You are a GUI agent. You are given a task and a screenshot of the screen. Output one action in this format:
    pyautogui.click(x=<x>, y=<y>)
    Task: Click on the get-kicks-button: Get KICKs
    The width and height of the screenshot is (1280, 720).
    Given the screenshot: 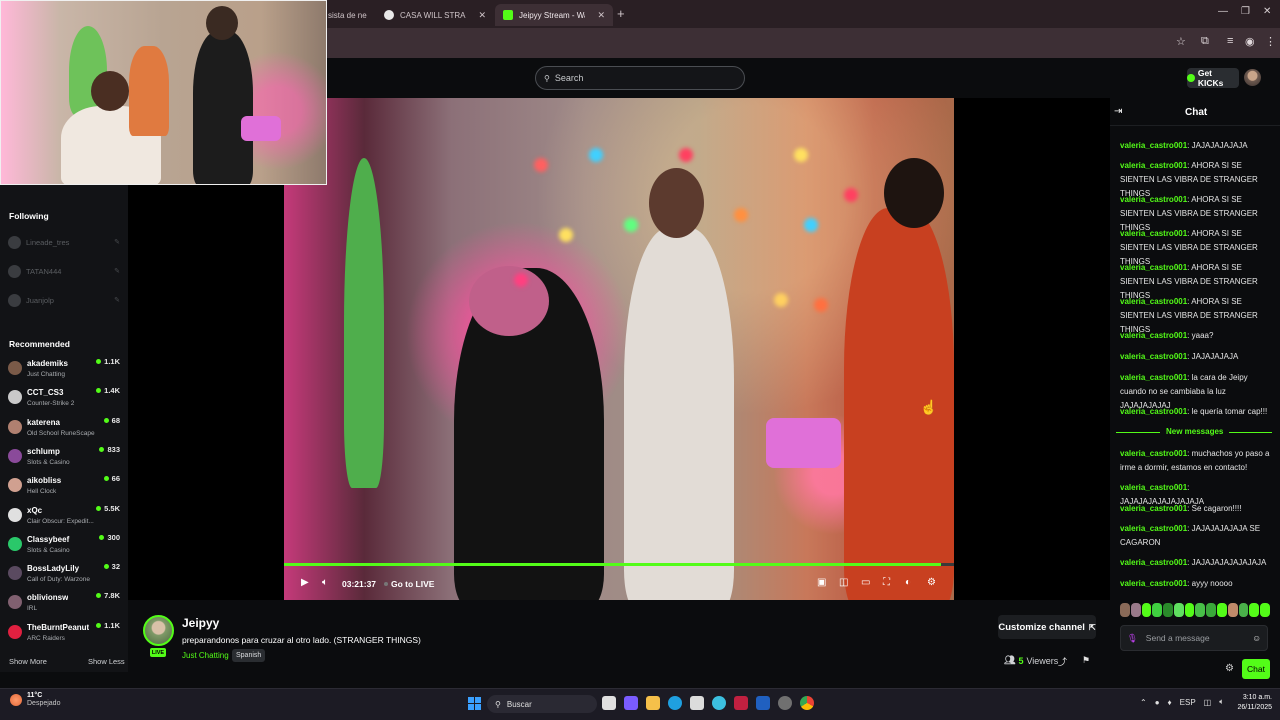 What is the action you would take?
    pyautogui.click(x=1213, y=78)
    